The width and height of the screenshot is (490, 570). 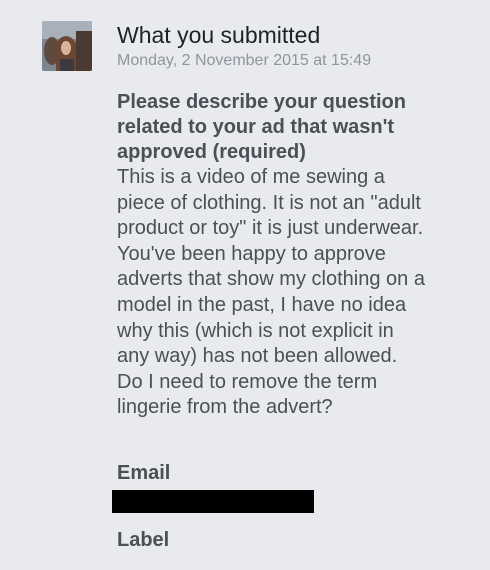 What do you see at coordinates (262, 304) in the screenshot?
I see `answer-line: model in the past, I have no idea` at bounding box center [262, 304].